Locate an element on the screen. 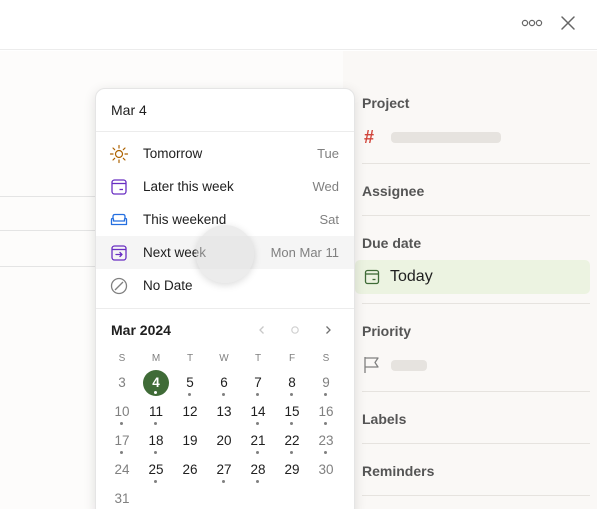 Image resolution: width=597 pixels, height=509 pixels. close-button is located at coordinates (568, 23).